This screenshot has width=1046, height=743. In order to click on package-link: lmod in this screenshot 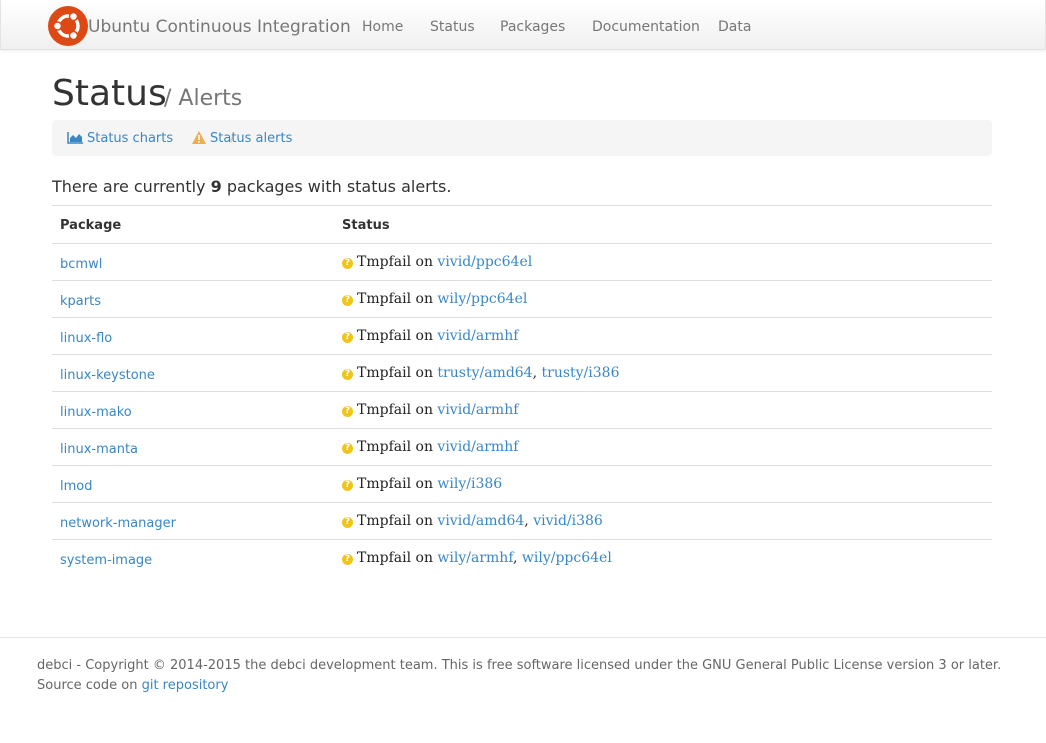, I will do `click(76, 486)`.